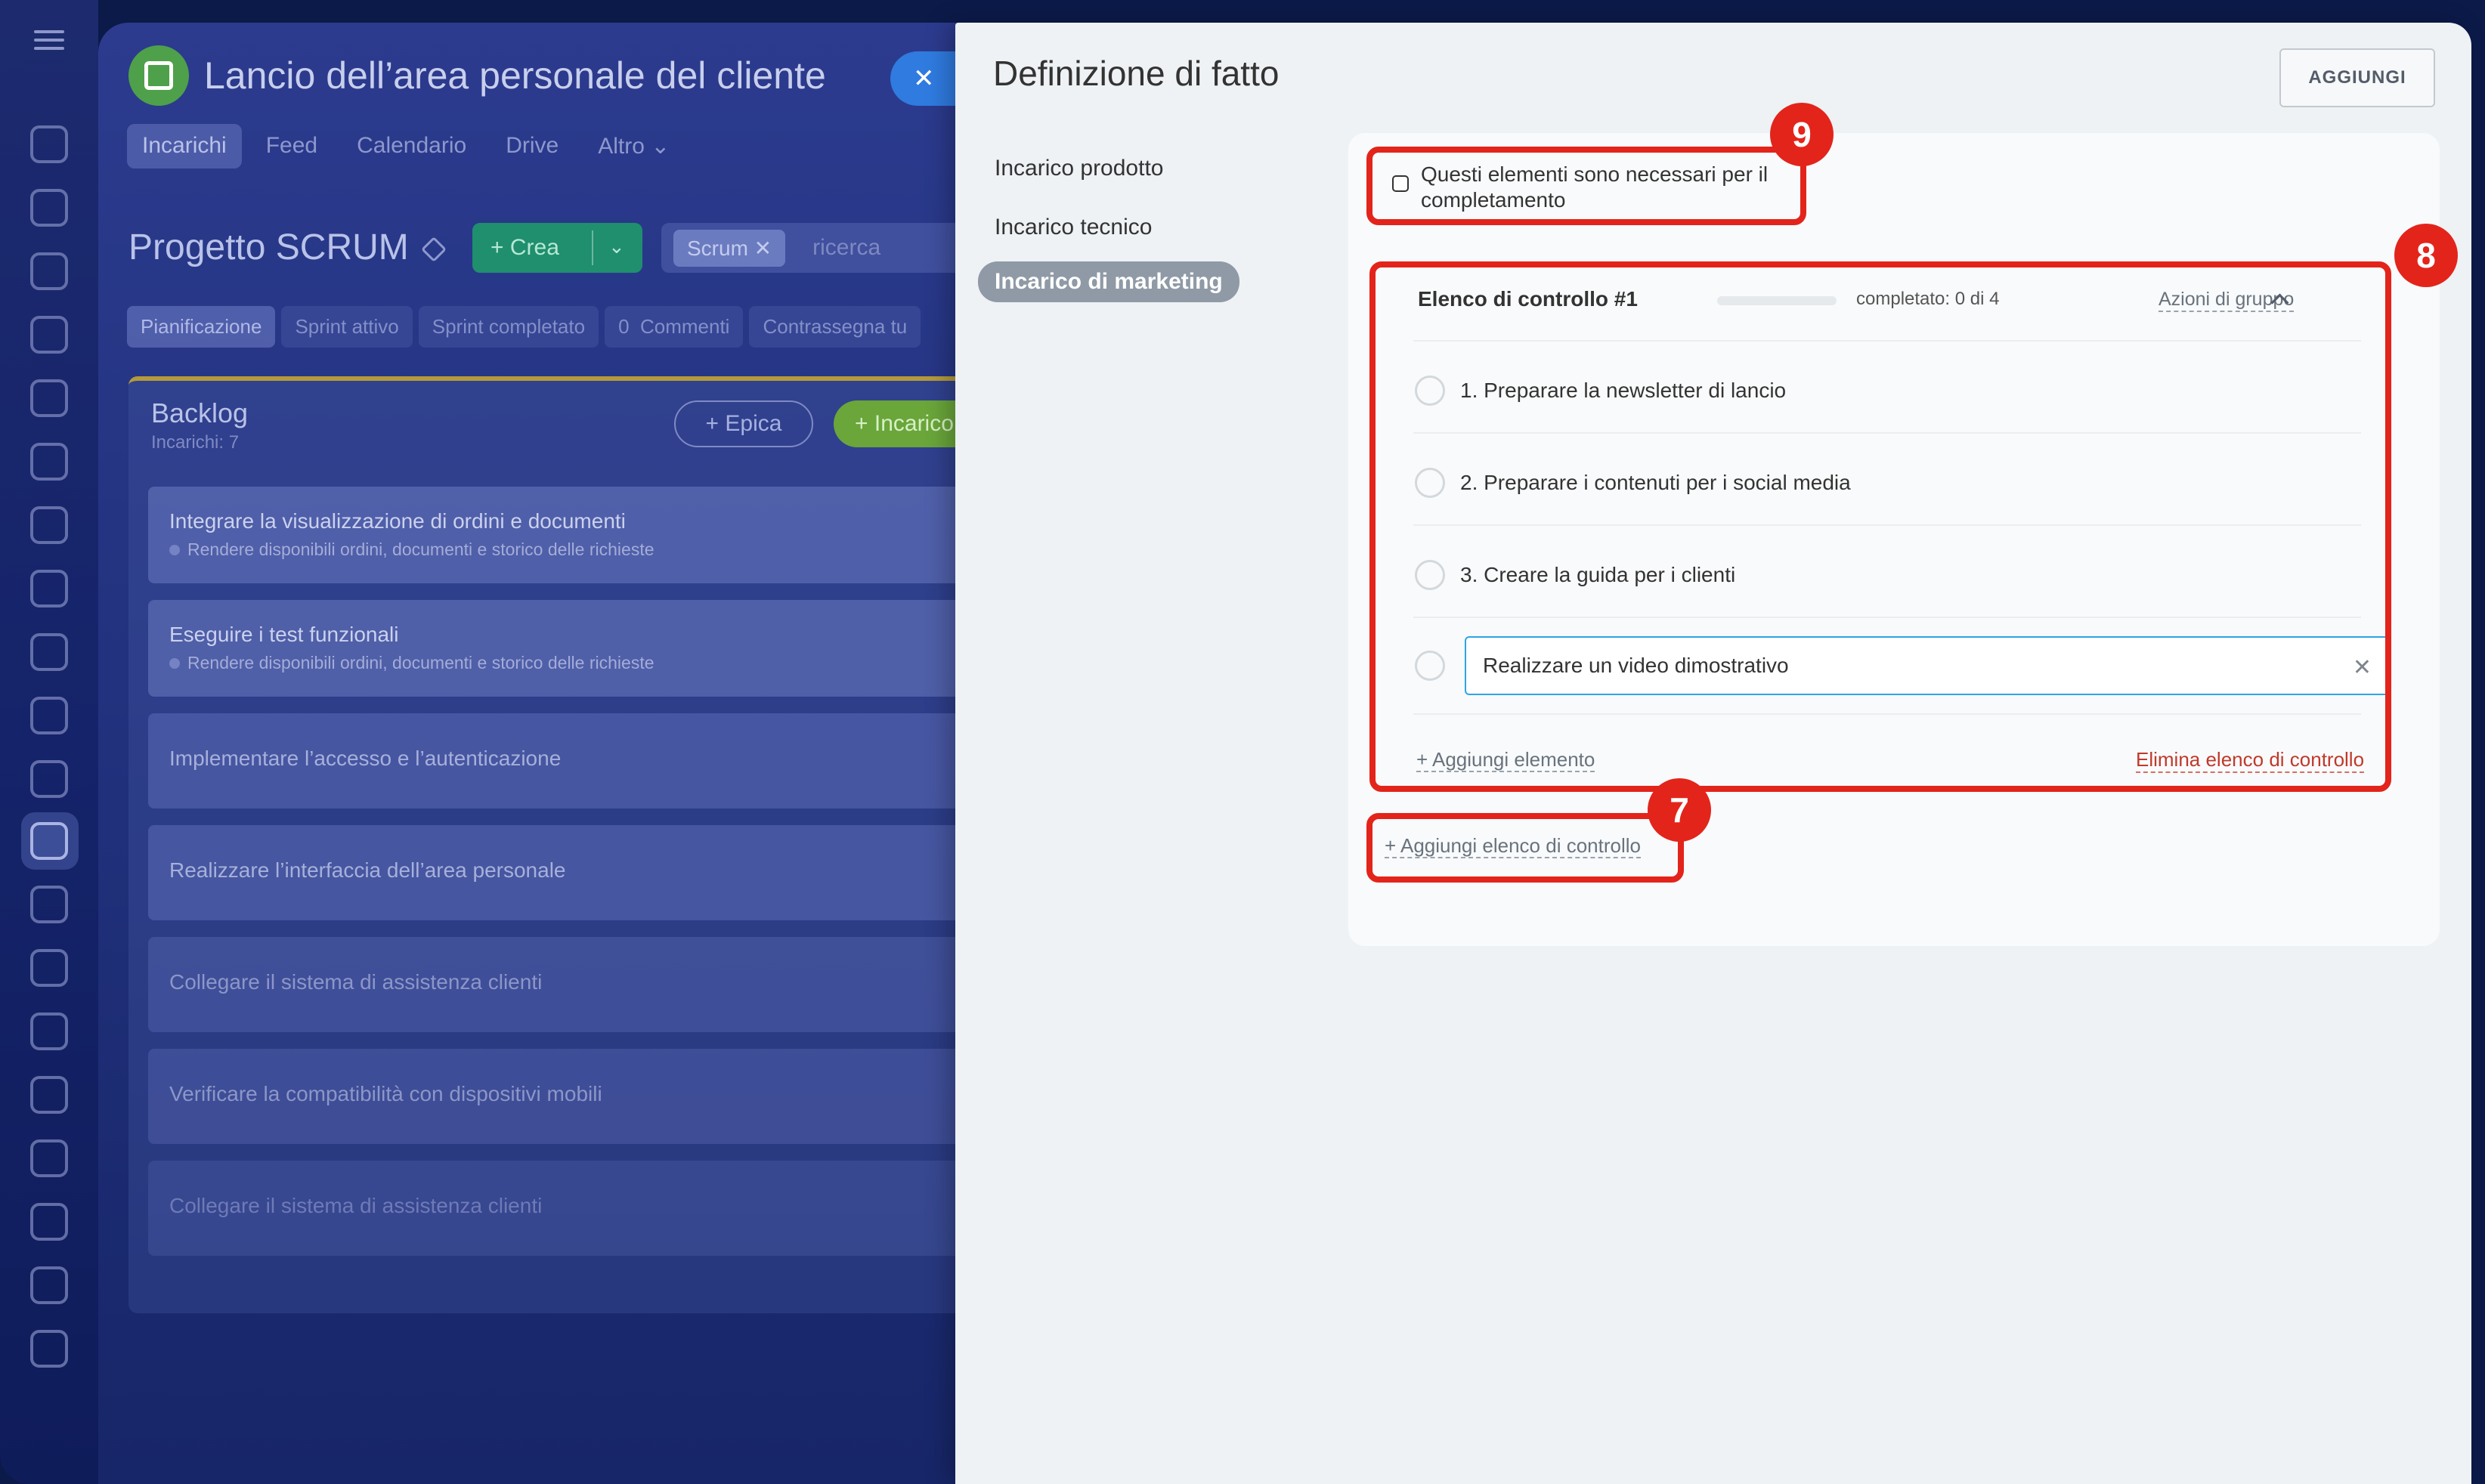  Describe the element at coordinates (1136, 73) in the screenshot. I see `panel-title: Definizione di fatto` at that location.